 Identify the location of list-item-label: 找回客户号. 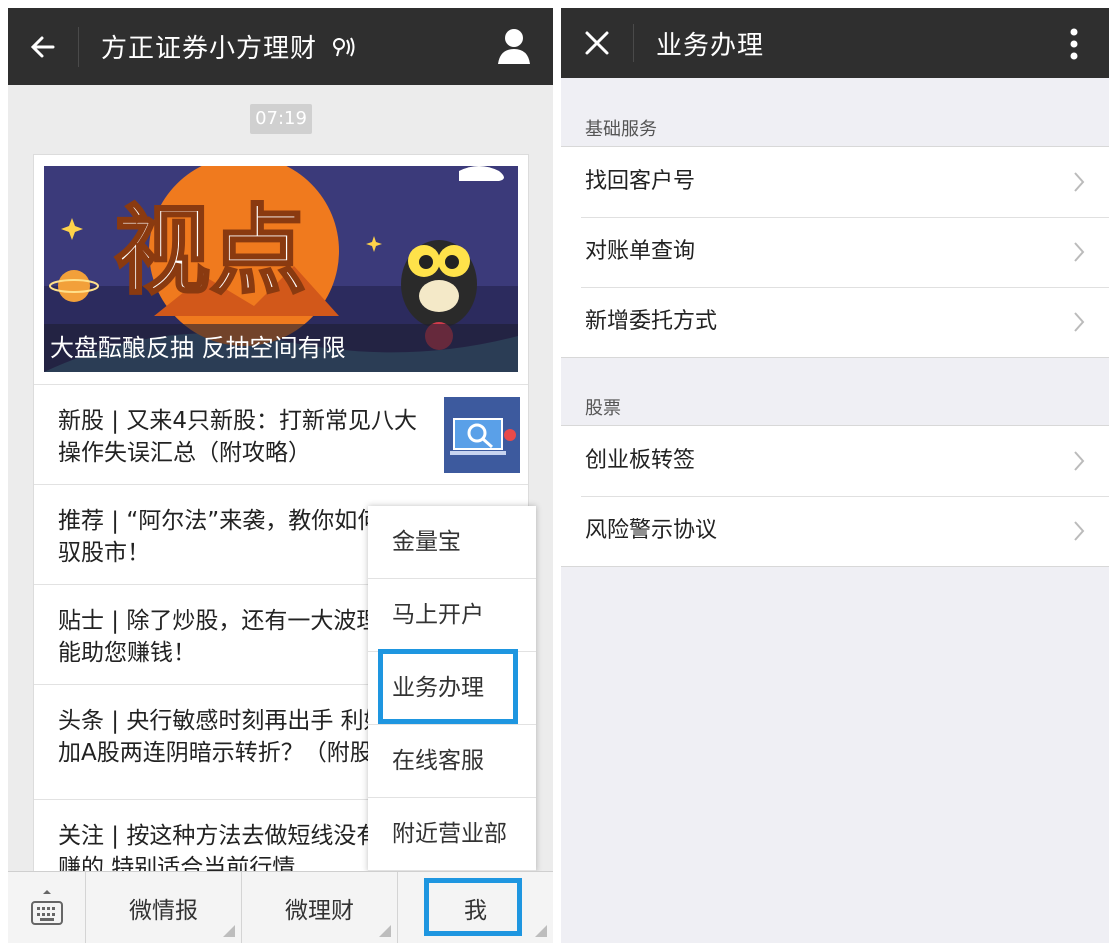
(640, 181).